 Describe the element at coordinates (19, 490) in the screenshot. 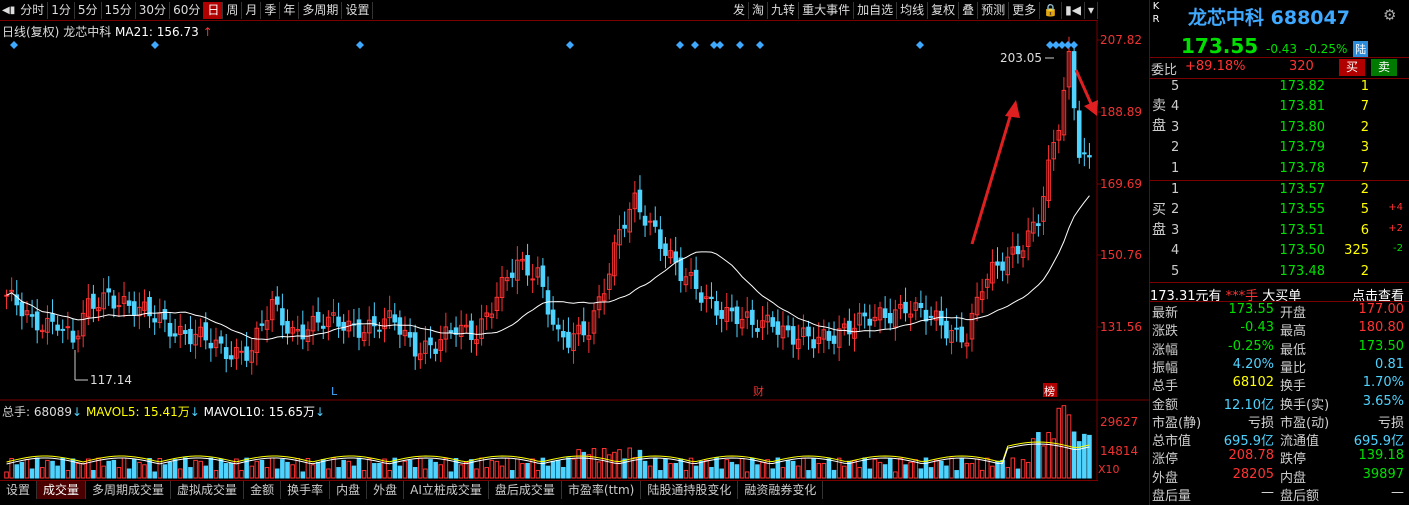

I see `indicator-tab: 设置` at that location.